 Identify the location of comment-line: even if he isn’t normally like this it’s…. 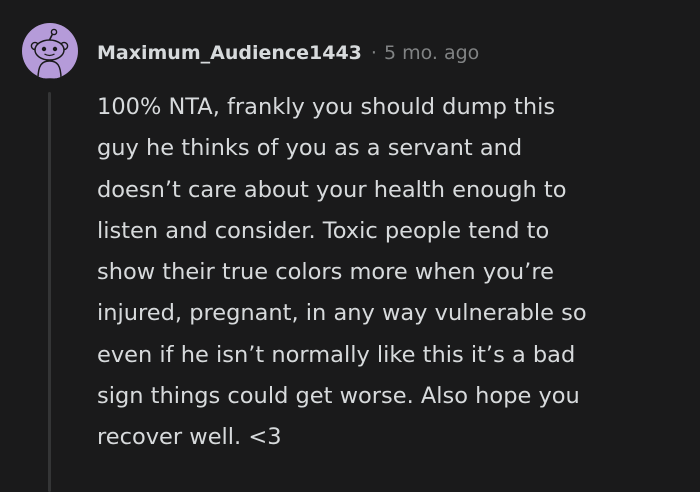
(336, 354).